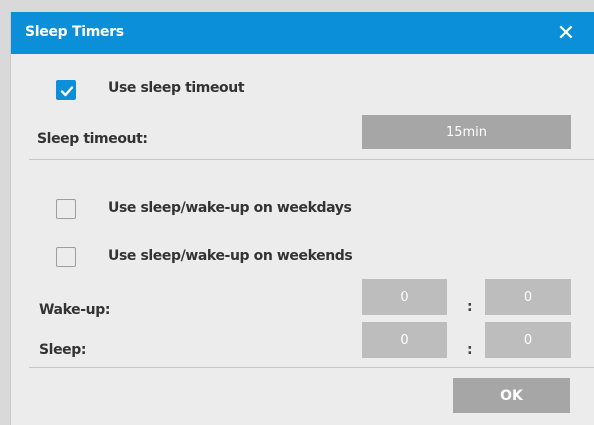 The width and height of the screenshot is (594, 425). What do you see at coordinates (63, 350) in the screenshot?
I see `sleep-label: Sleep:` at bounding box center [63, 350].